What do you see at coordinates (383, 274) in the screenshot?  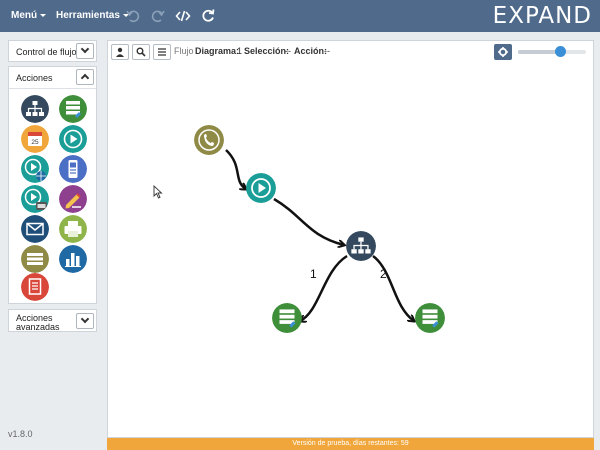 I see `edge-label-2: 2` at bounding box center [383, 274].